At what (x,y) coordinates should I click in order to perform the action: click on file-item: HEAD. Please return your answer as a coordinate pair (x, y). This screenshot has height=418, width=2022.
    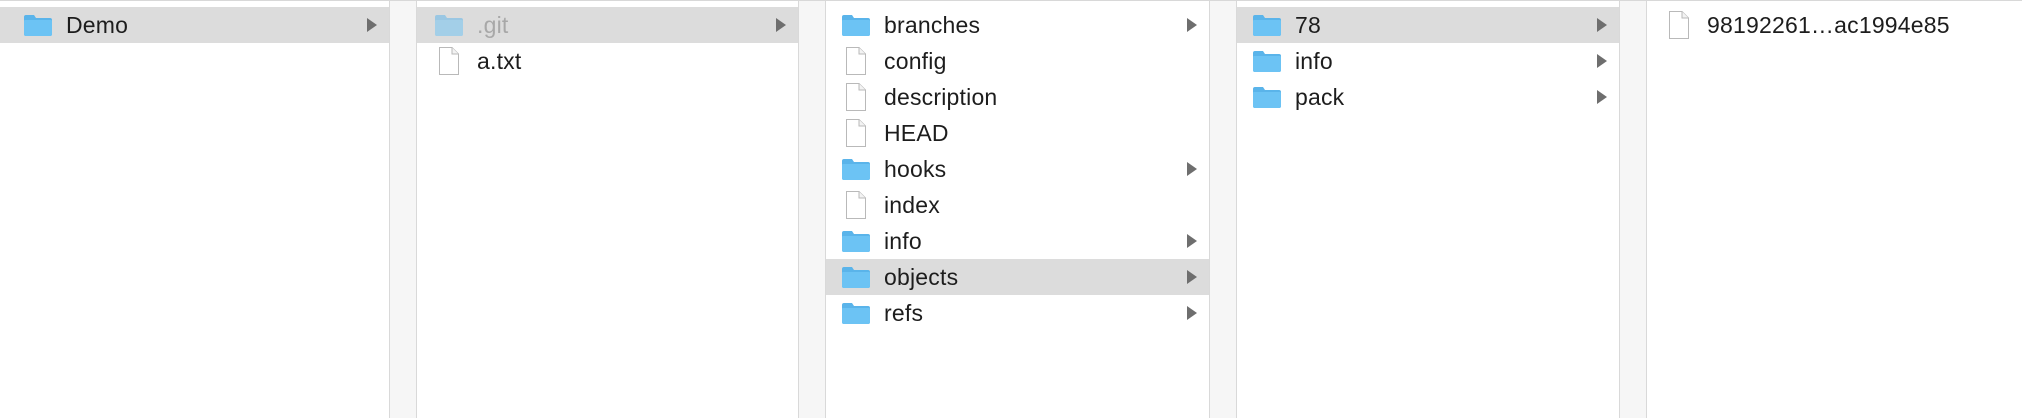
    Looking at the image, I should click on (1017, 133).